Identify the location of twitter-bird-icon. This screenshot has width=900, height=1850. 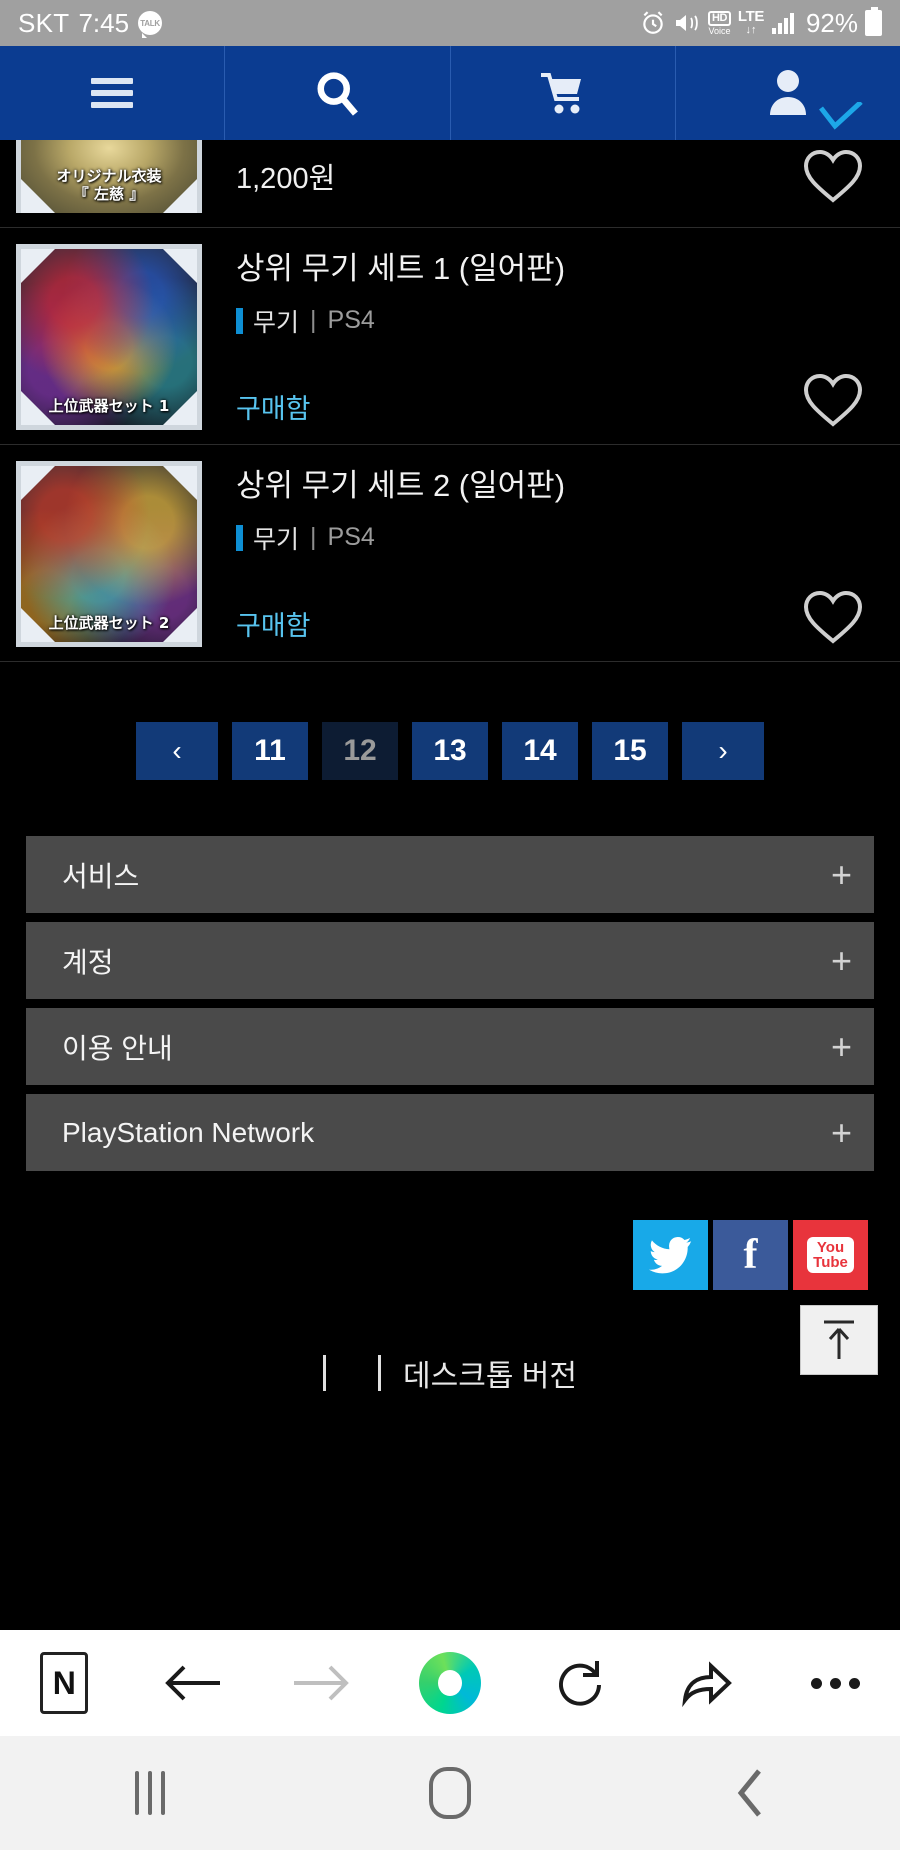
(669, 1255).